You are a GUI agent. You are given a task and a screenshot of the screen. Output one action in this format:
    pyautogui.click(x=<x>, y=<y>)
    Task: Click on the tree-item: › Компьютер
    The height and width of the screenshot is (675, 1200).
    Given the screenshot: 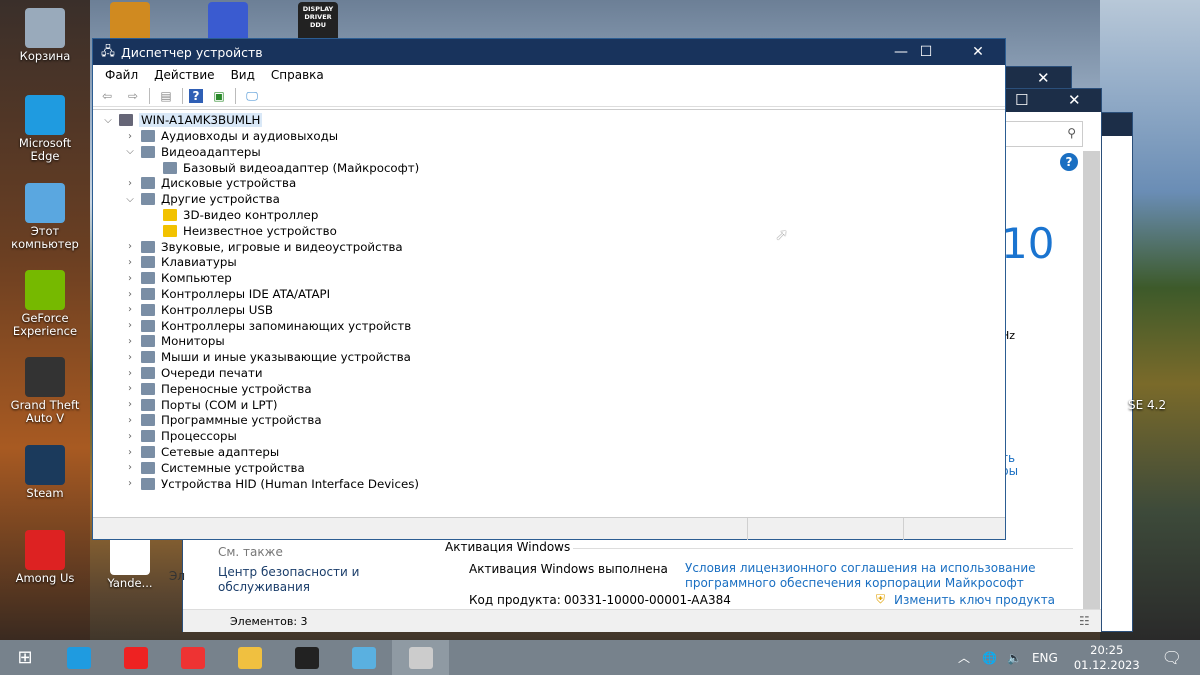 What is the action you would take?
    pyautogui.click(x=177, y=278)
    